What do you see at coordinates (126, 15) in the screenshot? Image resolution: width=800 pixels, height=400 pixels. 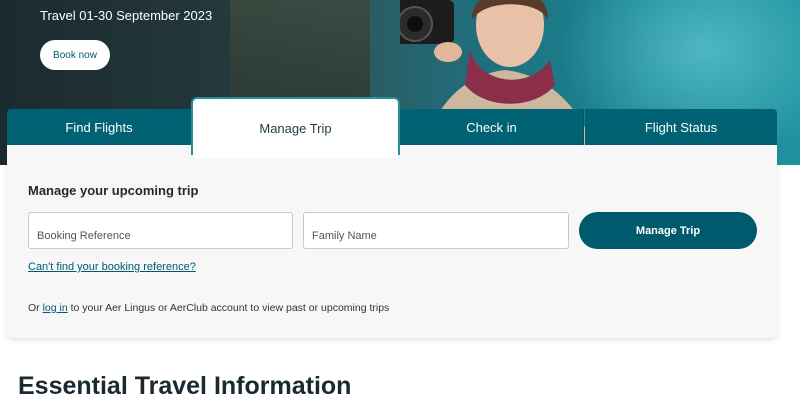 I see `travel-dates-text: Travel 01-30 September 2023` at bounding box center [126, 15].